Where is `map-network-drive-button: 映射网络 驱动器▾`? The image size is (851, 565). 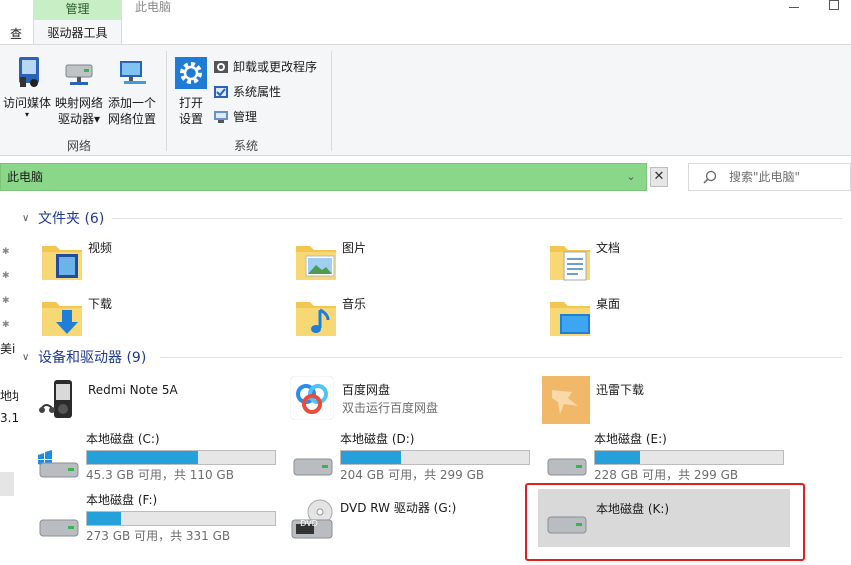
map-network-drive-button: 映射网络 驱动器▾ is located at coordinates (79, 92).